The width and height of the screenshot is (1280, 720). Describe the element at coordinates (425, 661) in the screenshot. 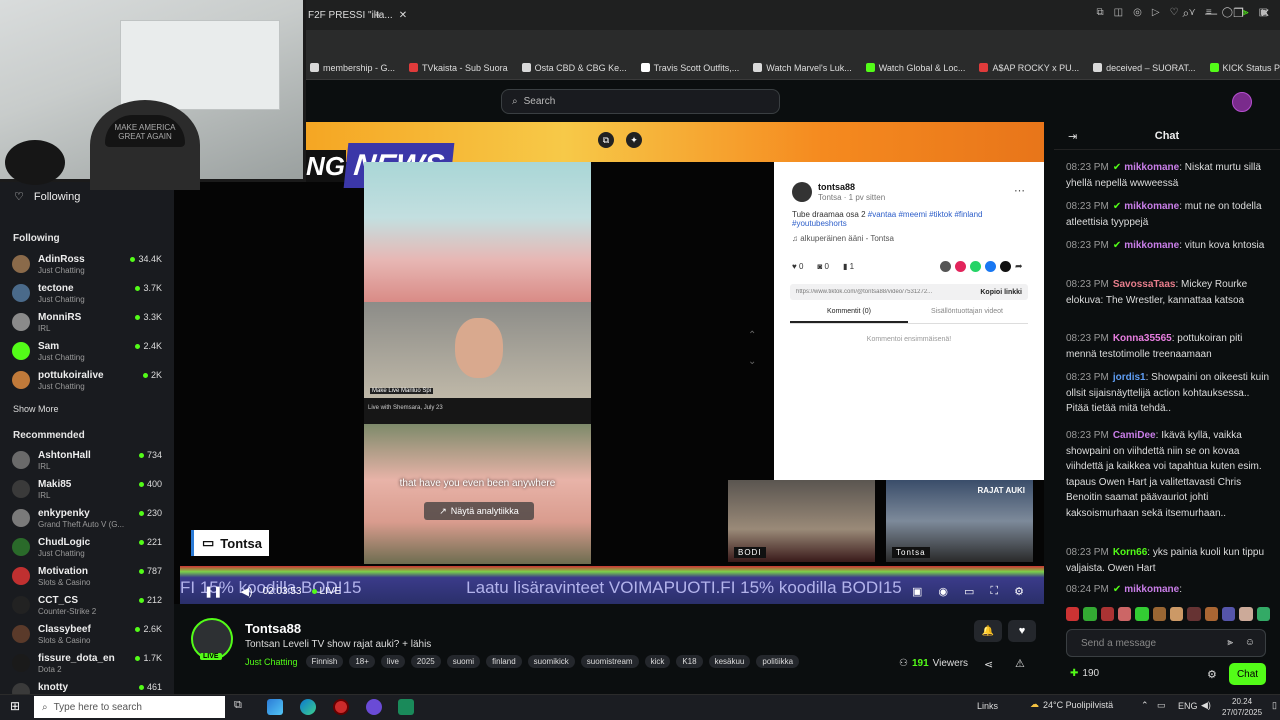

I see `stream-tag: 2025` at that location.